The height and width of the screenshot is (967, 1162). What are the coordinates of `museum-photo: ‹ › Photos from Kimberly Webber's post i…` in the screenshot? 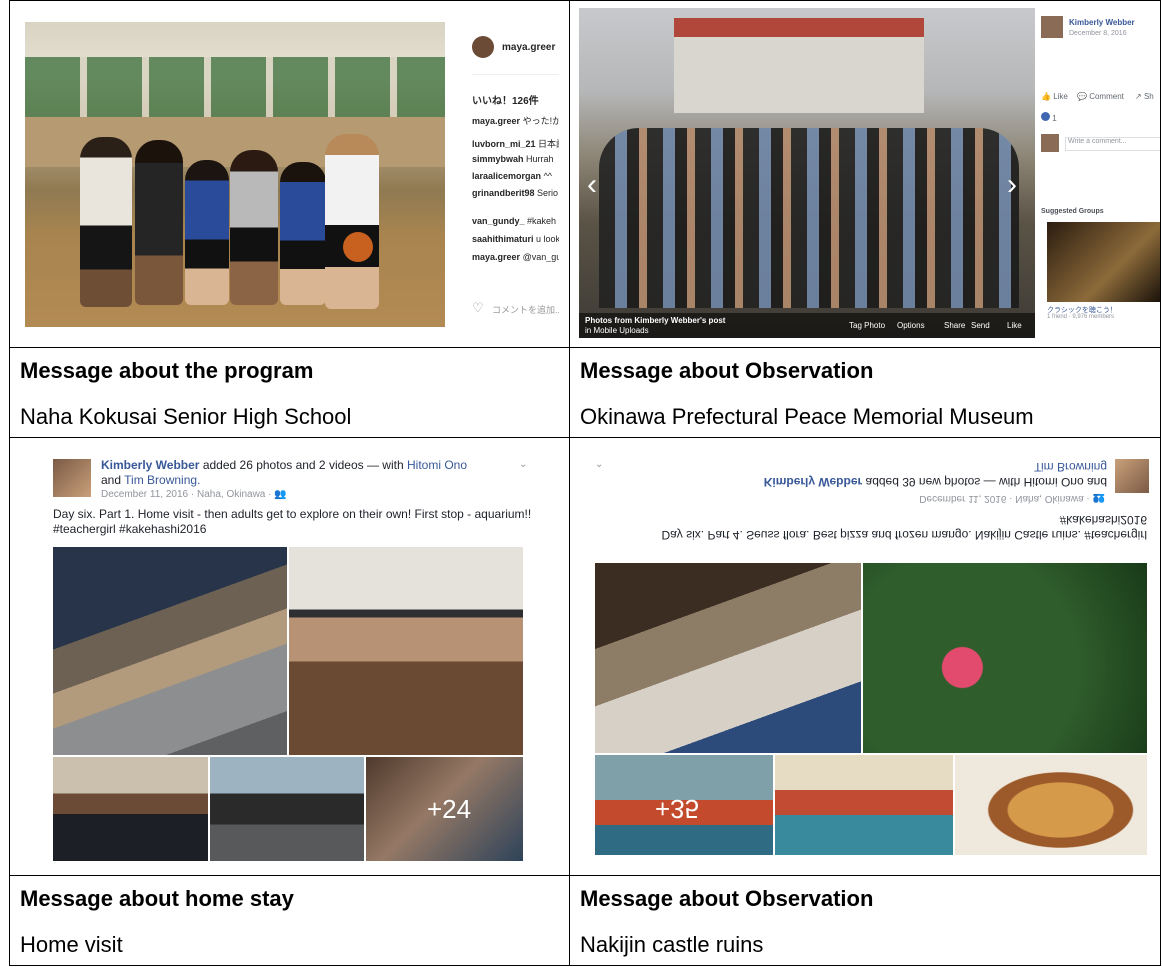 It's located at (807, 173).